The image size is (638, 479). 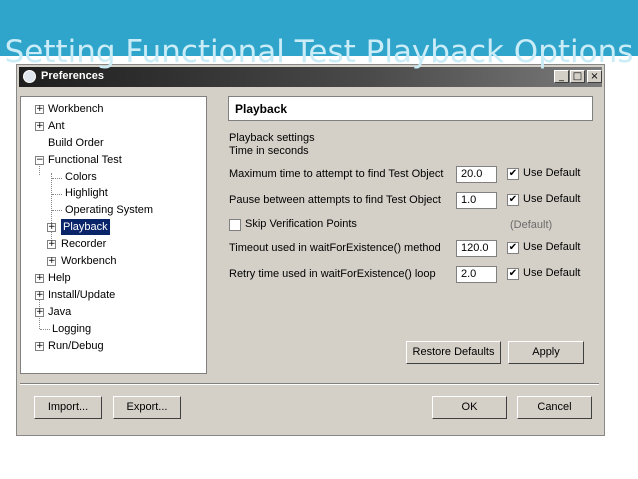 I want to click on tree-item-logging: Logging, so click(x=71, y=329).